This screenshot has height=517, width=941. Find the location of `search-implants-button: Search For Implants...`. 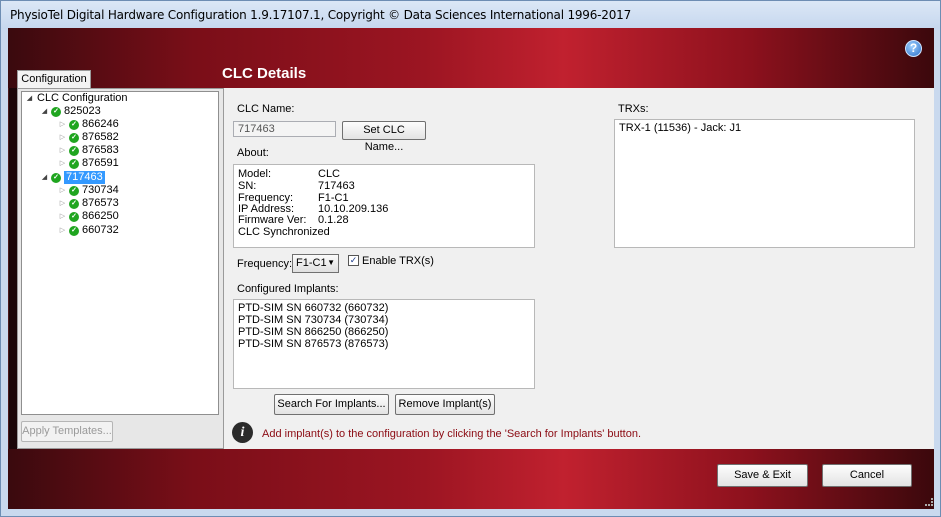

search-implants-button: Search For Implants... is located at coordinates (331, 404).